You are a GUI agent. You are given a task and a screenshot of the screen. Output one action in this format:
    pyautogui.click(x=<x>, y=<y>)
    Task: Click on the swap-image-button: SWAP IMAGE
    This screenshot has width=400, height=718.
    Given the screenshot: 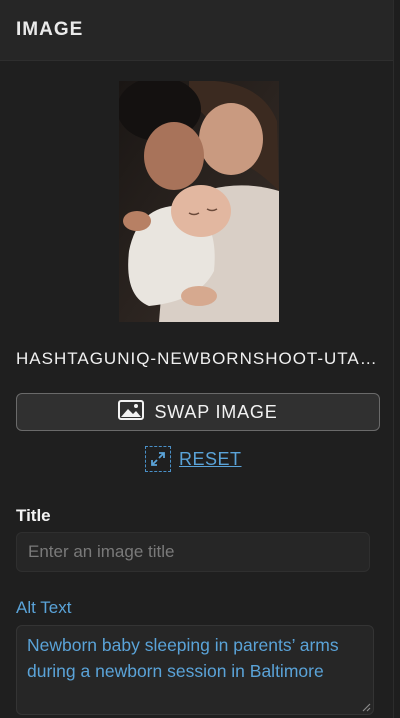 What is the action you would take?
    pyautogui.click(x=198, y=412)
    